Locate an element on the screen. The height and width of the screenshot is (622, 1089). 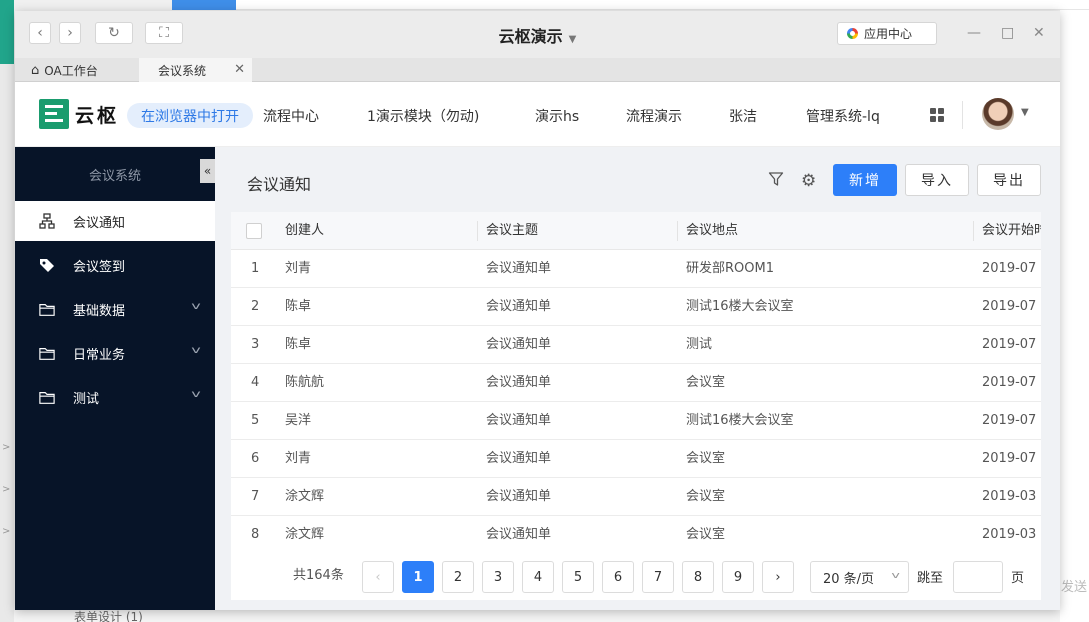
column-header-place: 会议地点 is located at coordinates (712, 231).